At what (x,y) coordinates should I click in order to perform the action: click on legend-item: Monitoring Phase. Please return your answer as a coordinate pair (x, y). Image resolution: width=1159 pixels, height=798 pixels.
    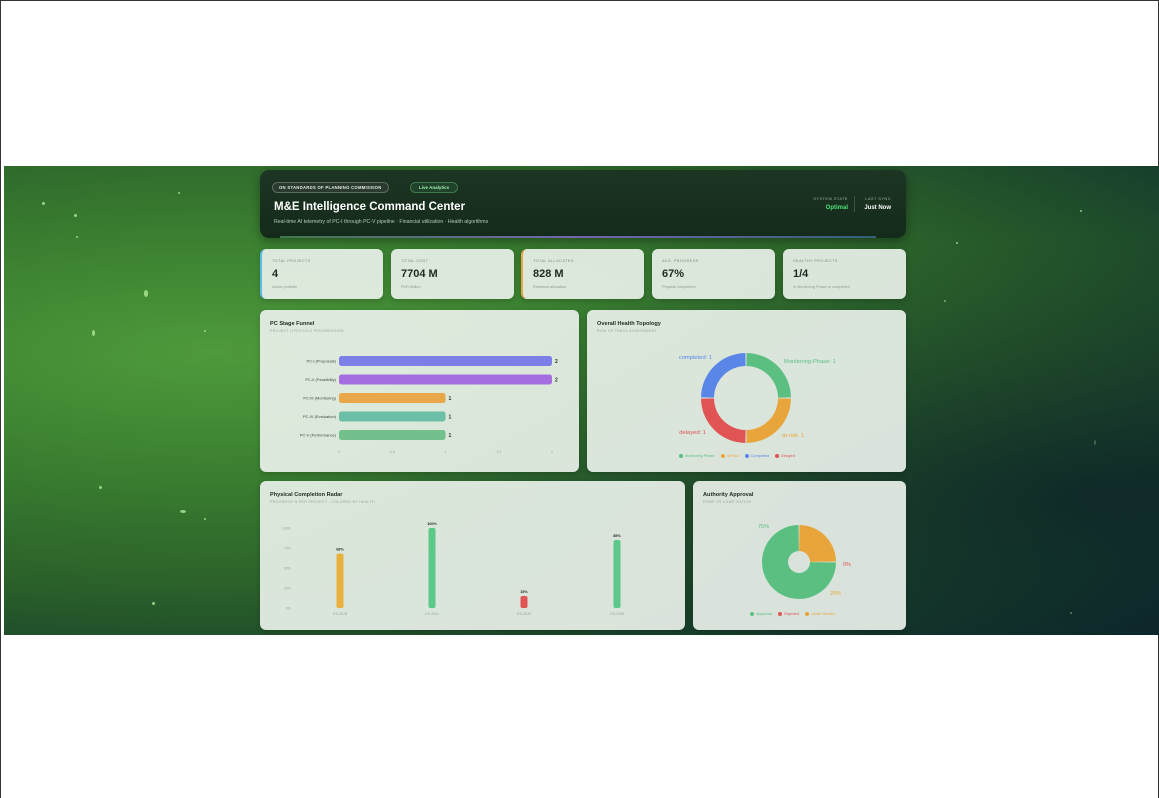
    Looking at the image, I should click on (697, 456).